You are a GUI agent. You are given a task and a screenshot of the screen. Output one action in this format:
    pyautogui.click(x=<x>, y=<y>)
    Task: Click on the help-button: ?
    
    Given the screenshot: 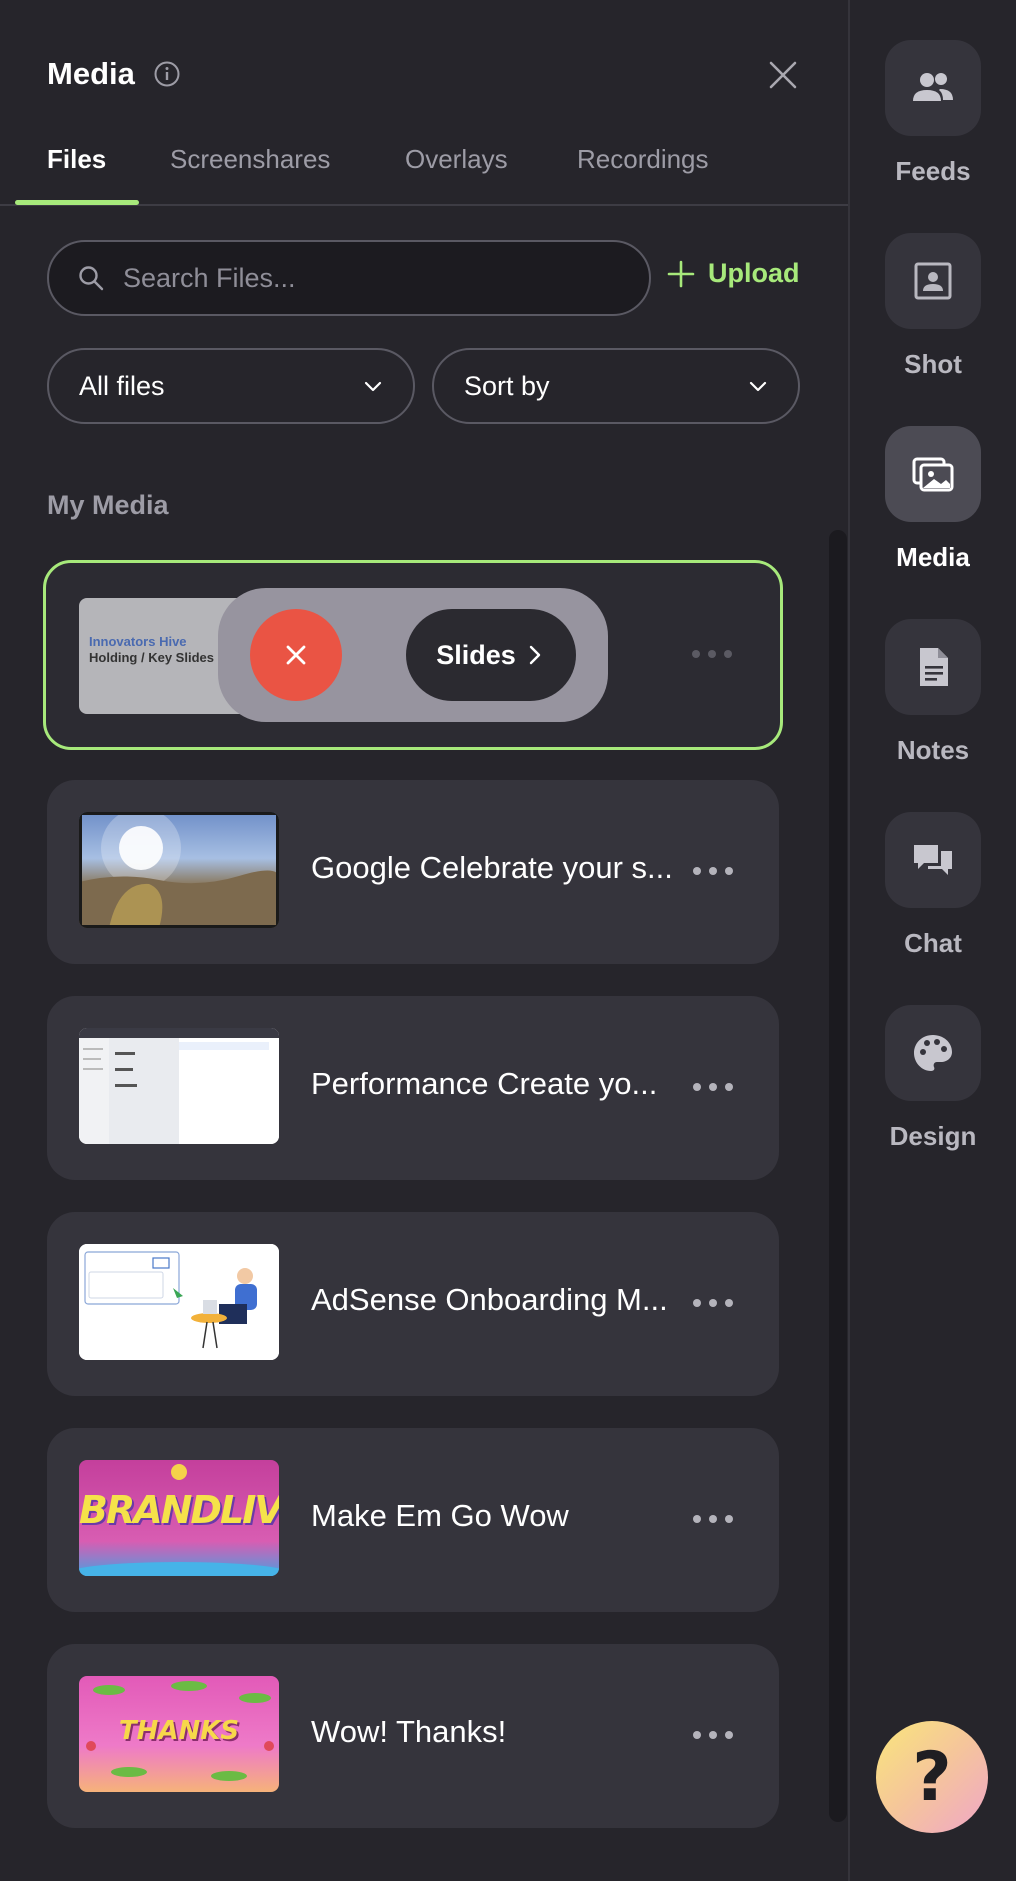 What is the action you would take?
    pyautogui.click(x=932, y=1777)
    